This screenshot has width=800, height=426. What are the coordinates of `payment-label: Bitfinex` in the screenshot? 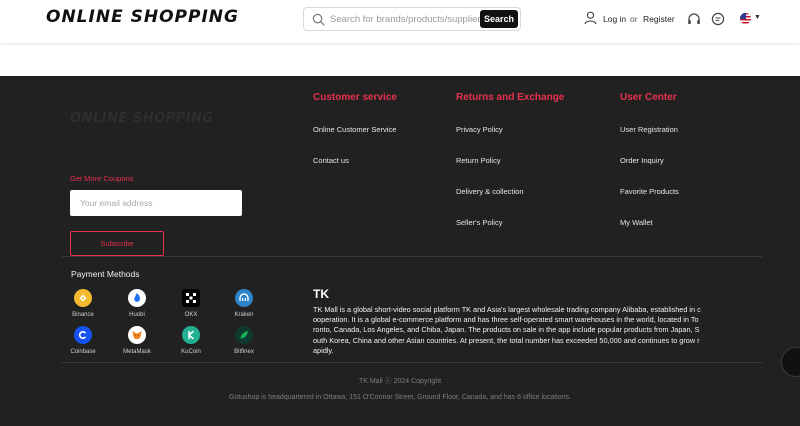 It's located at (244, 352).